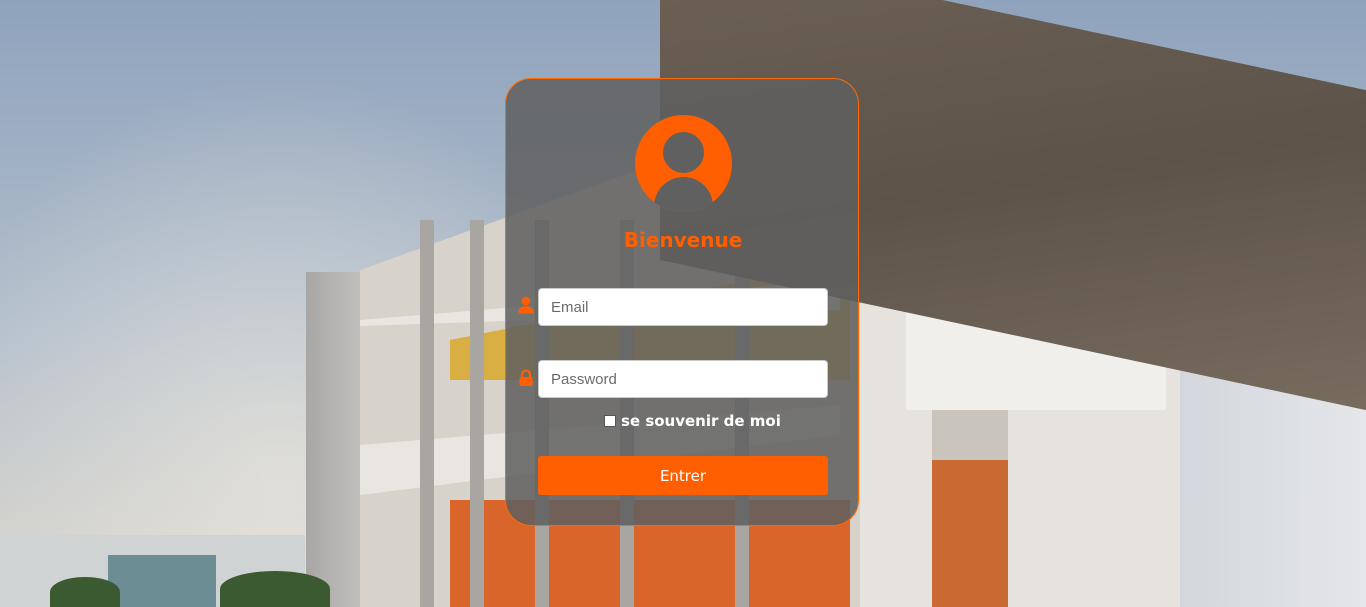 The height and width of the screenshot is (607, 1366). What do you see at coordinates (683, 307) in the screenshot?
I see `email-input` at bounding box center [683, 307].